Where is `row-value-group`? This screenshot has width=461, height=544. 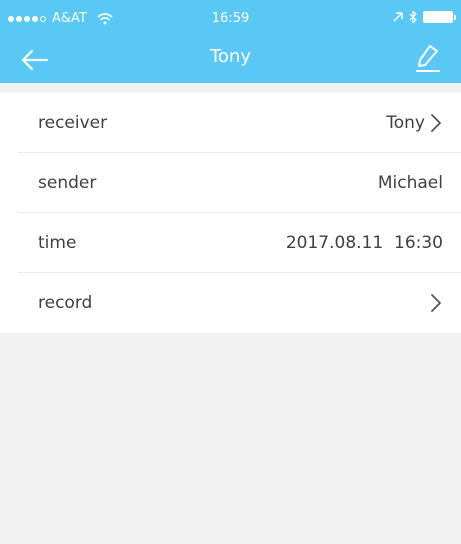 row-value-group is located at coordinates (436, 303).